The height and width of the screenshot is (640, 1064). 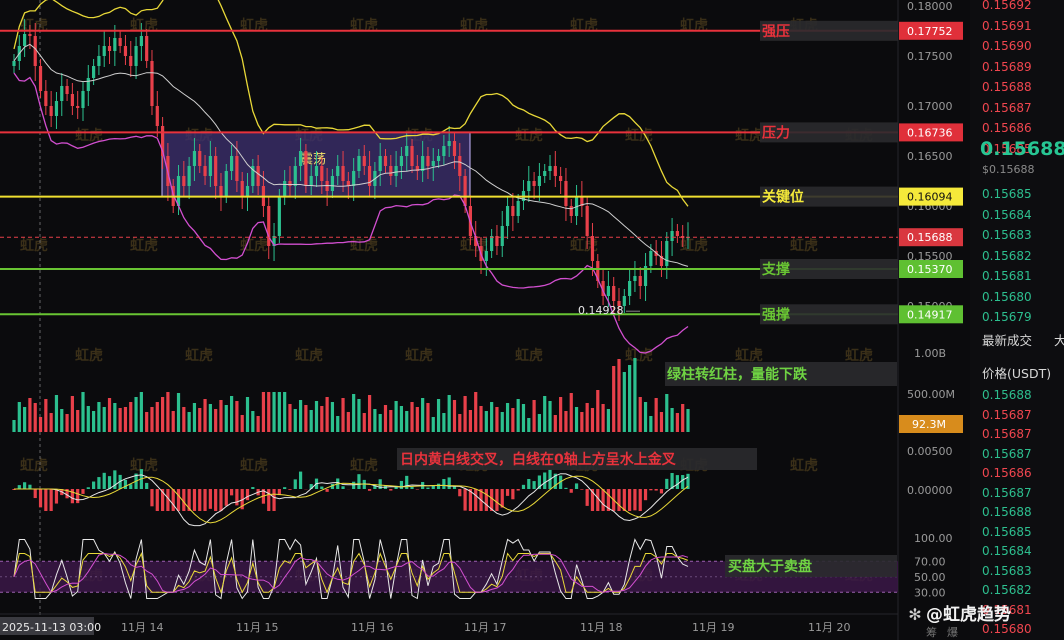 What do you see at coordinates (1007, 194) in the screenshot?
I see `bid-row: 0.15685` at bounding box center [1007, 194].